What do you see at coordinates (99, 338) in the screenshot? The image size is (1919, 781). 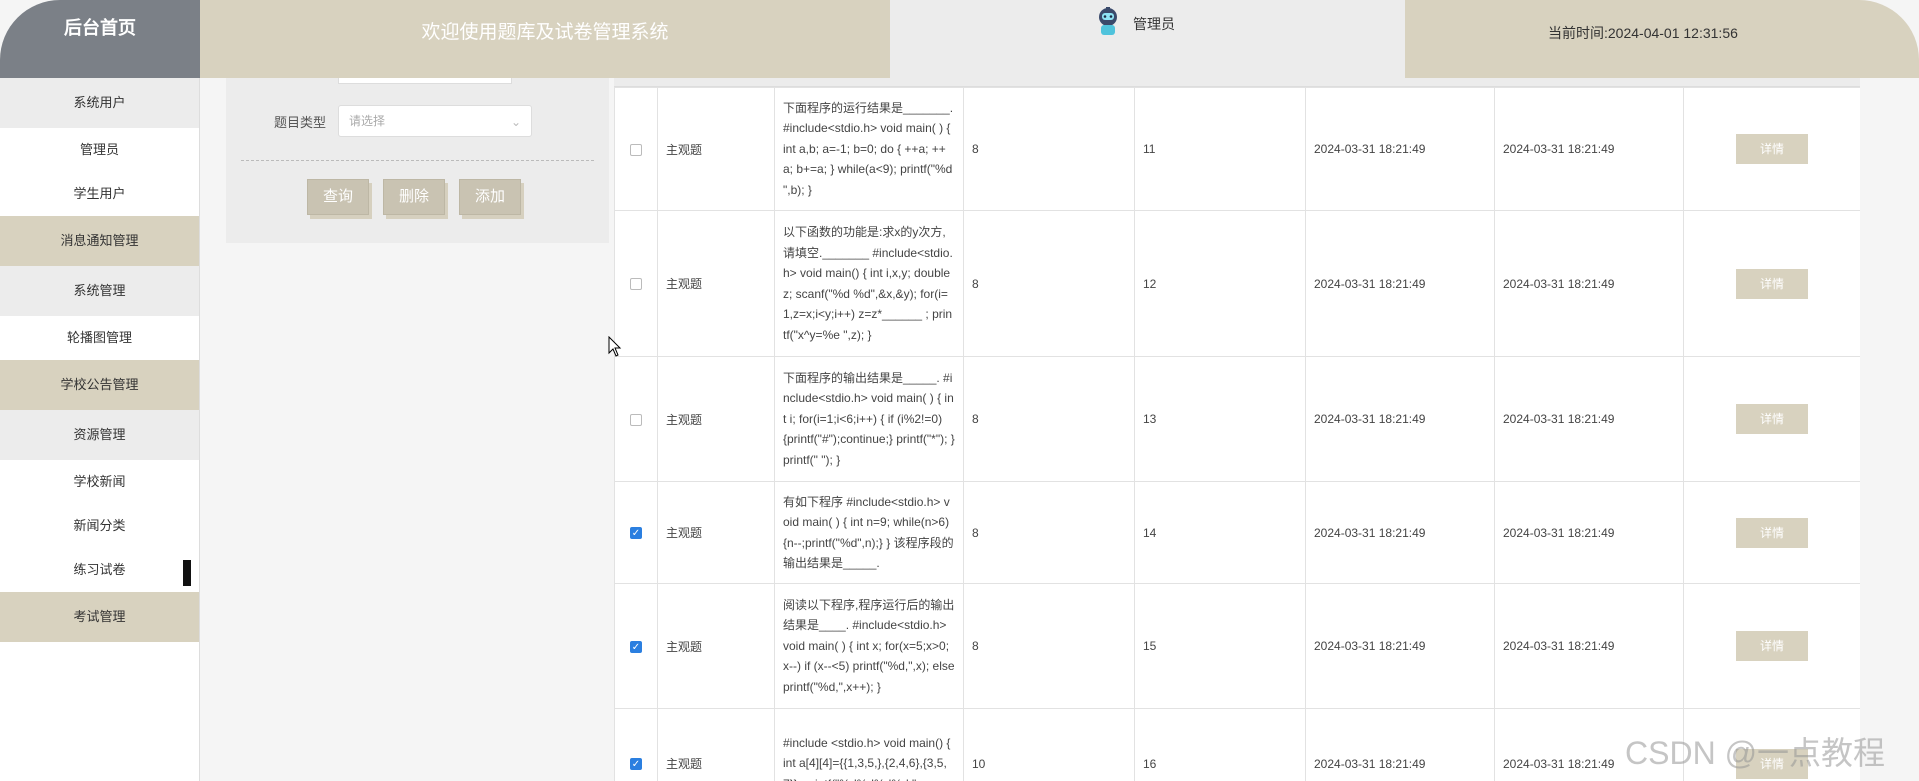 I see `sidebar-item-carousel: 轮播图管理` at bounding box center [99, 338].